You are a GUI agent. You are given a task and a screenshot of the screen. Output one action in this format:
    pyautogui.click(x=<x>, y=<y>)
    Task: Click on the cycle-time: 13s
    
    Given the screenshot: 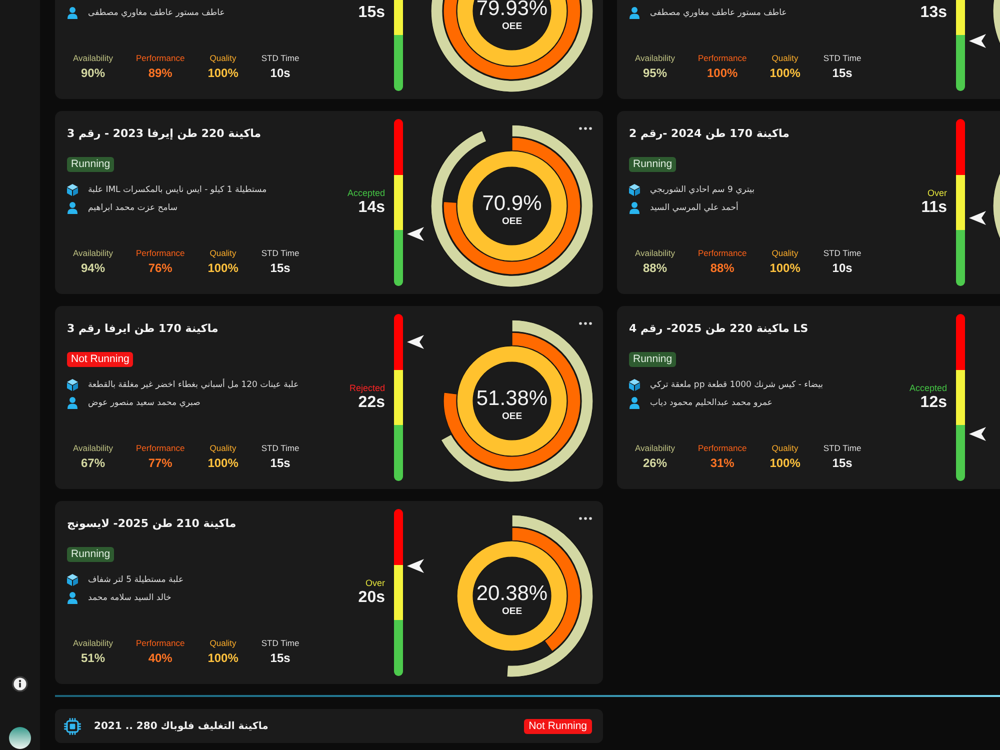 What is the action you would take?
    pyautogui.click(x=933, y=13)
    